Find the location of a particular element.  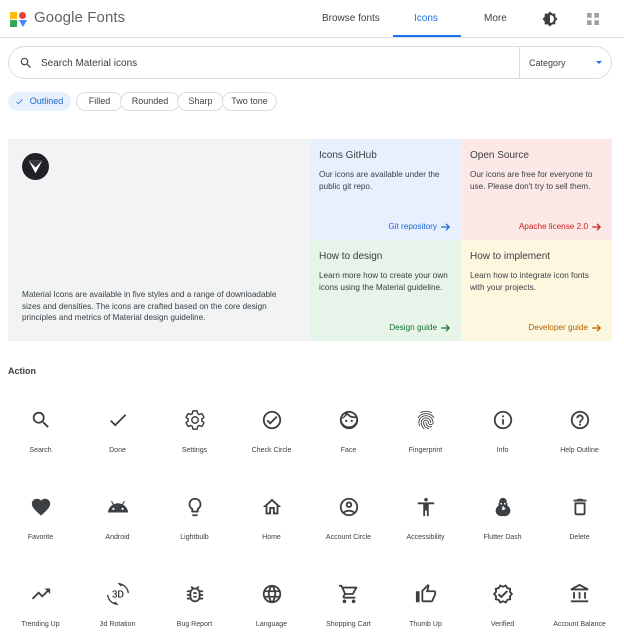

chip-label: Sharp is located at coordinates (200, 101).